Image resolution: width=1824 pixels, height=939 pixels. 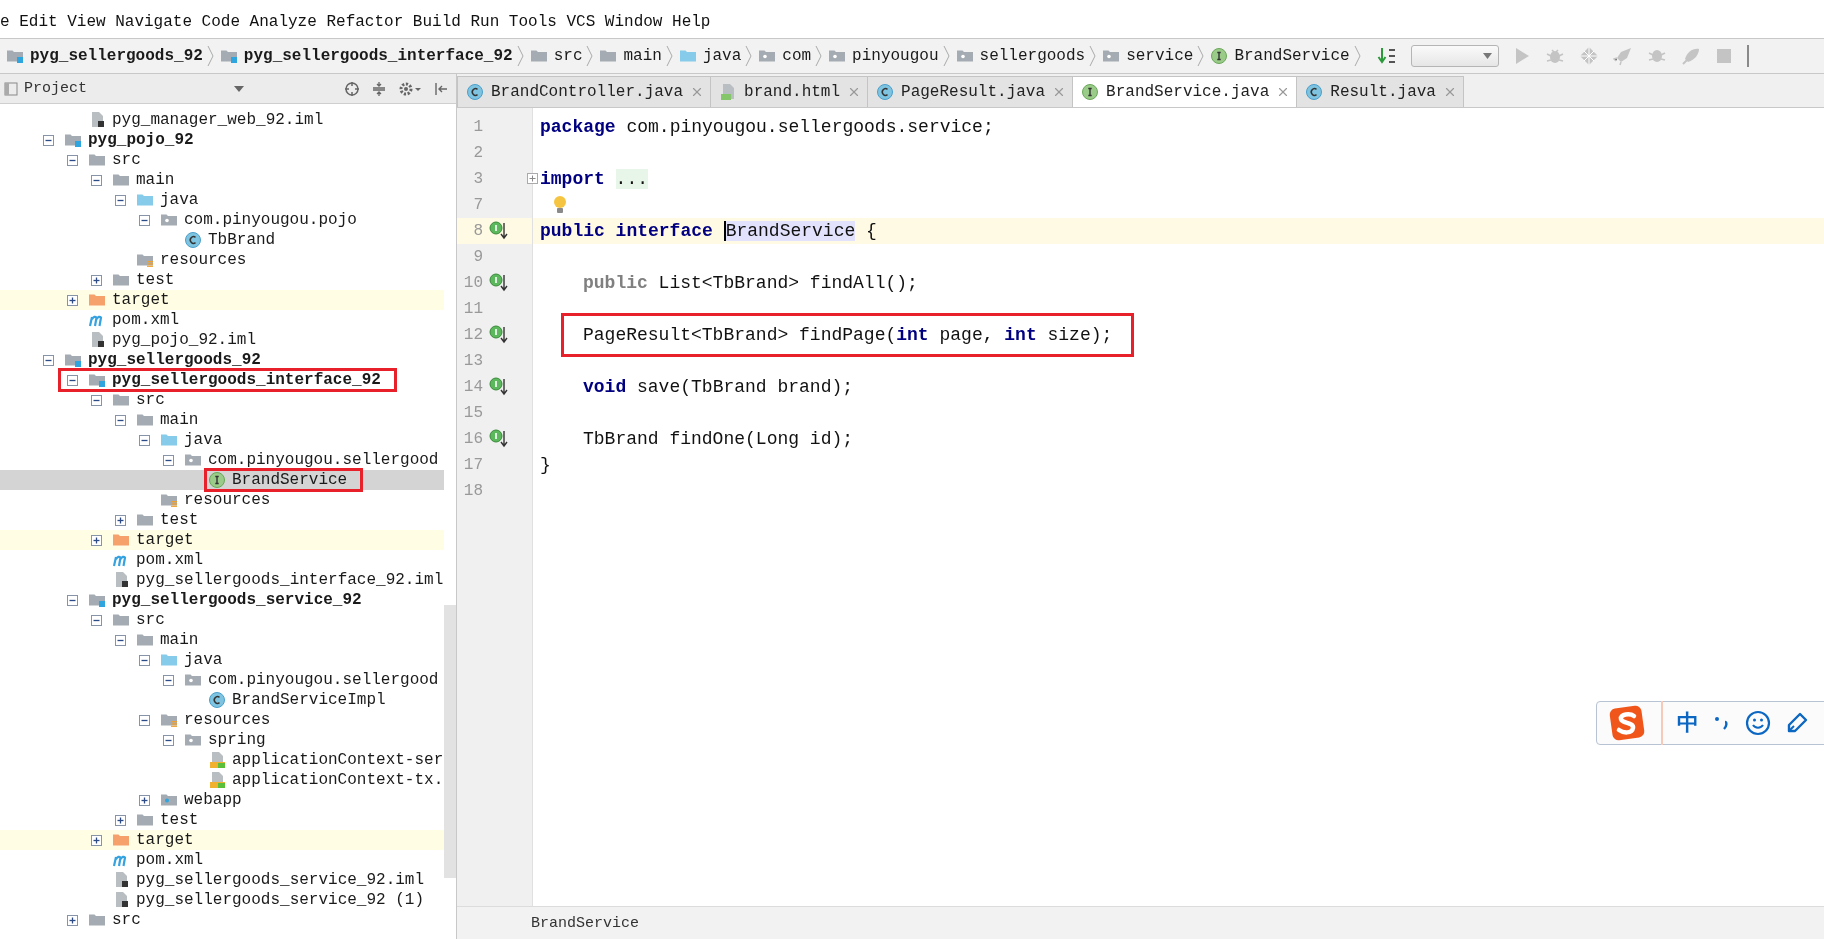 What do you see at coordinates (532, 178) in the screenshot?
I see `fold-toggle-icon` at bounding box center [532, 178].